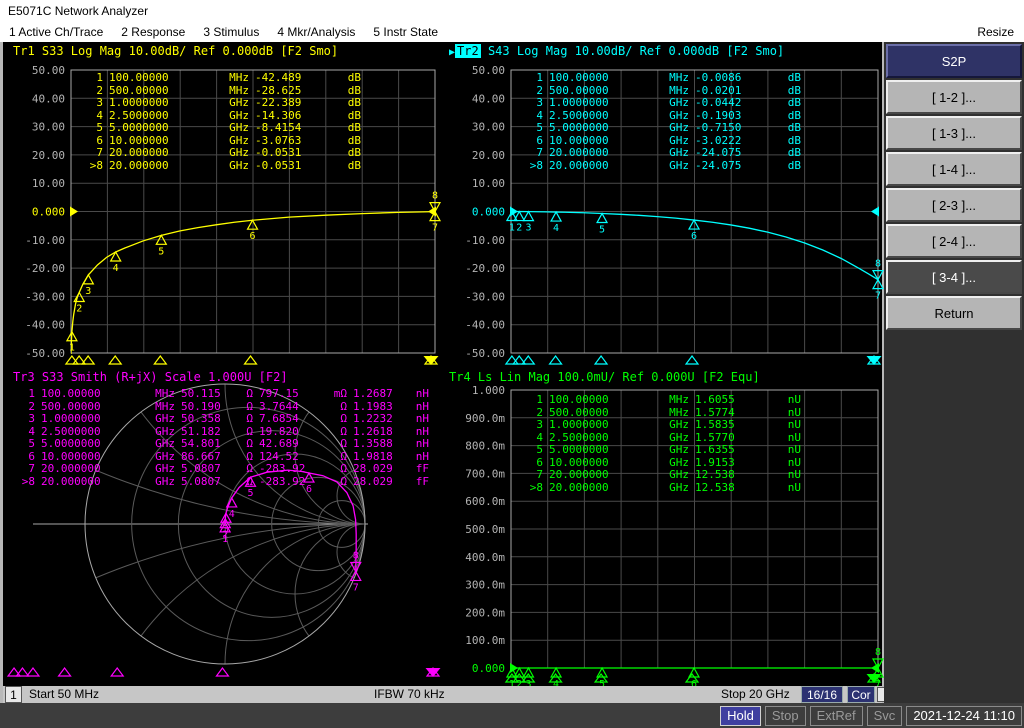 The height and width of the screenshot is (728, 1024). What do you see at coordinates (875, 211) in the screenshot?
I see `tr2-ref-arrow-right` at bounding box center [875, 211].